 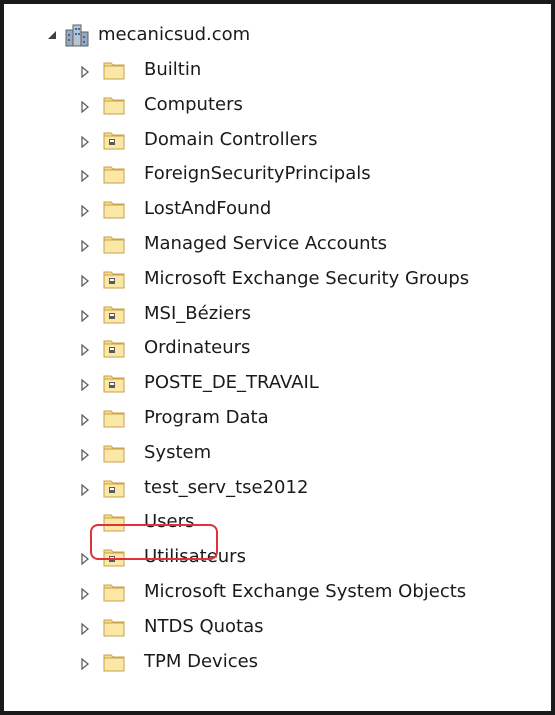 What do you see at coordinates (226, 487) in the screenshot?
I see `tree-node-label: test_serv_tse2012` at bounding box center [226, 487].